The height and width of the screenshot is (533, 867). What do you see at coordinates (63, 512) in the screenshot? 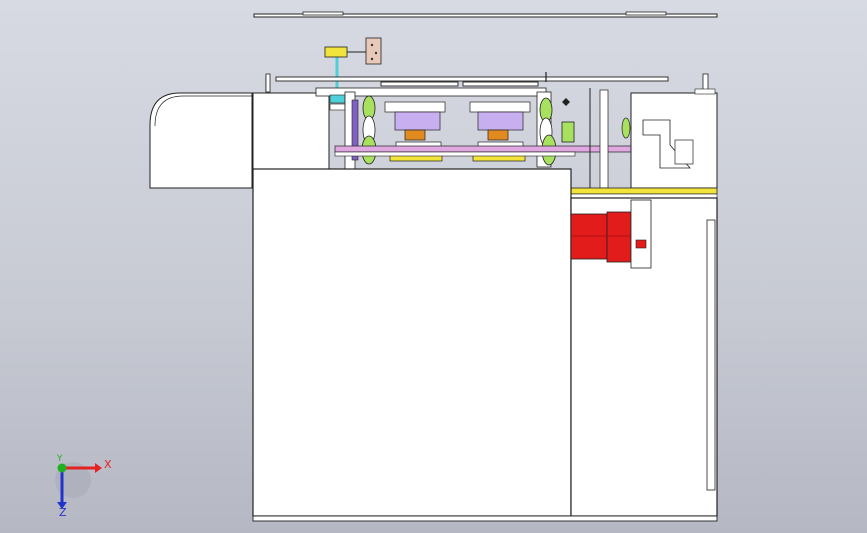
I see `z-axis-label: Z` at bounding box center [63, 512].